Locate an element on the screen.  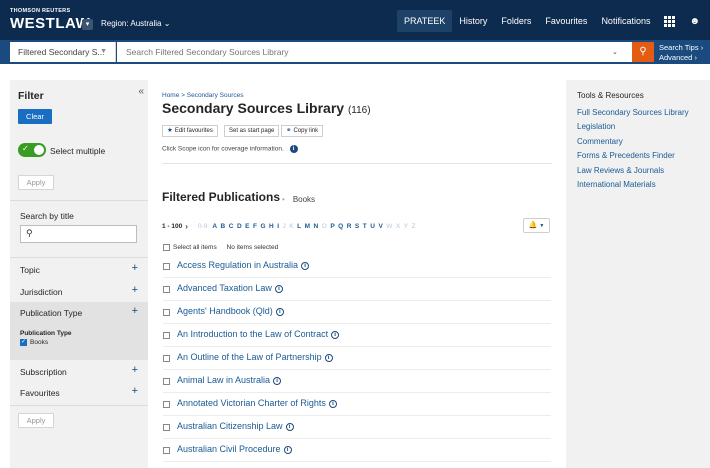
rail-link-forms-precedents: Forms & Precedents Finder is located at coordinates (626, 155).